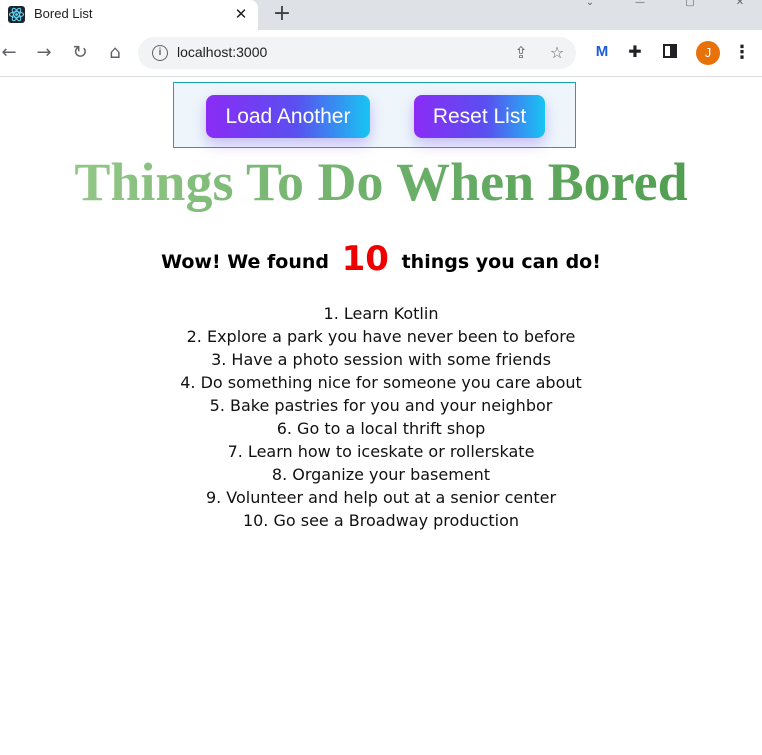 Image resolution: width=762 pixels, height=755 pixels. I want to click on results-summary: Wow! We found 10 things you can do!, so click(381, 260).